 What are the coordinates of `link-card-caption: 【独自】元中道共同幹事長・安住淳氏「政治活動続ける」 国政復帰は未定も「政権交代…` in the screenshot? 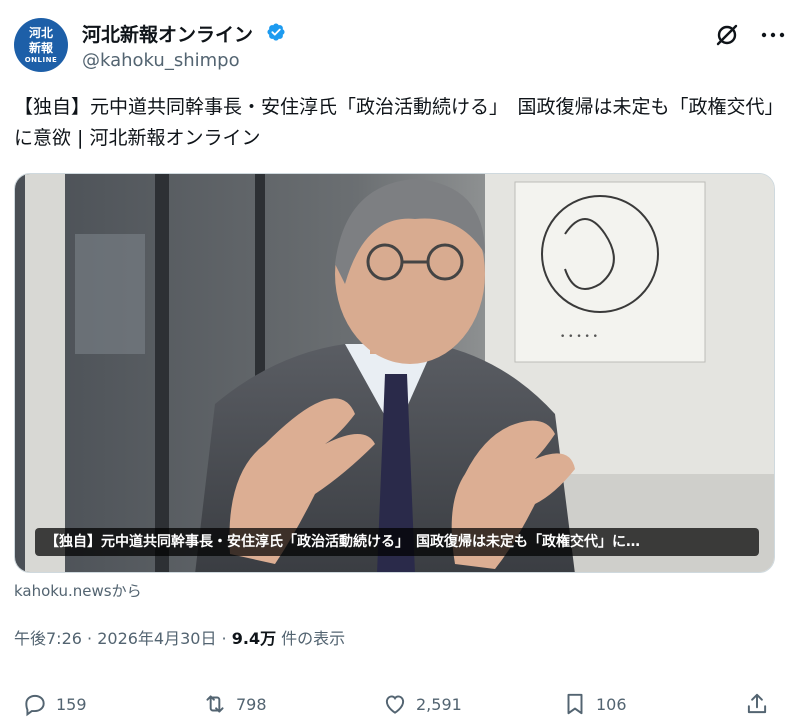 It's located at (397, 542).